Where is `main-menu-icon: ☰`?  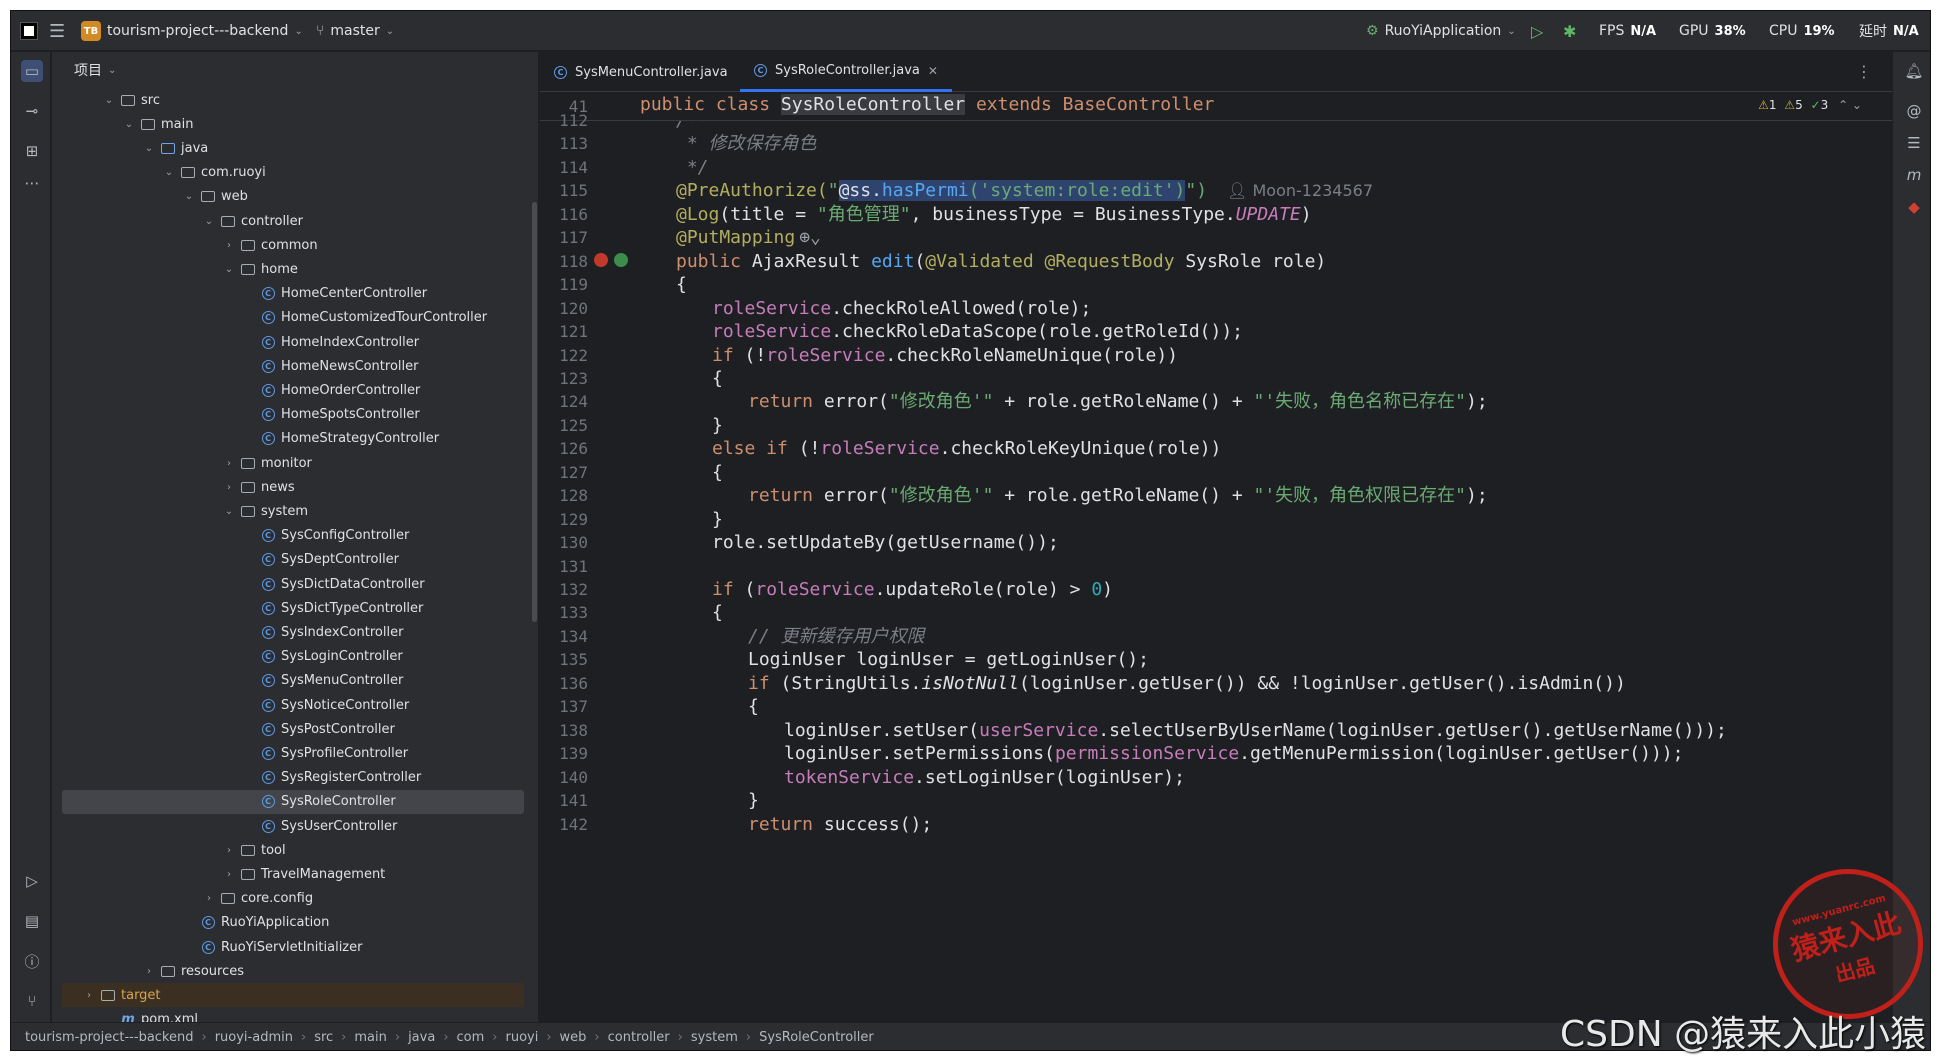 main-menu-icon: ☰ is located at coordinates (57, 31).